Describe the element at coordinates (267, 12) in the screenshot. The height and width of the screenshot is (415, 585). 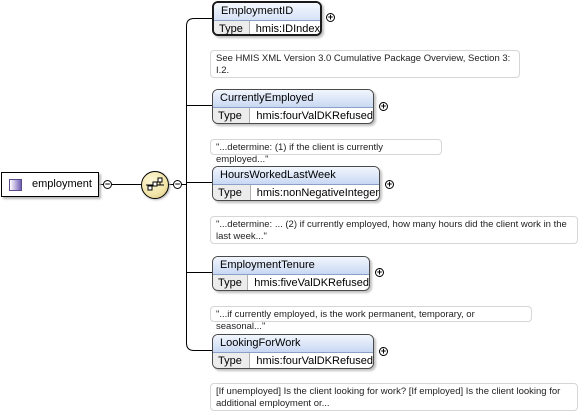
I see `element-name: EmploymentID` at that location.